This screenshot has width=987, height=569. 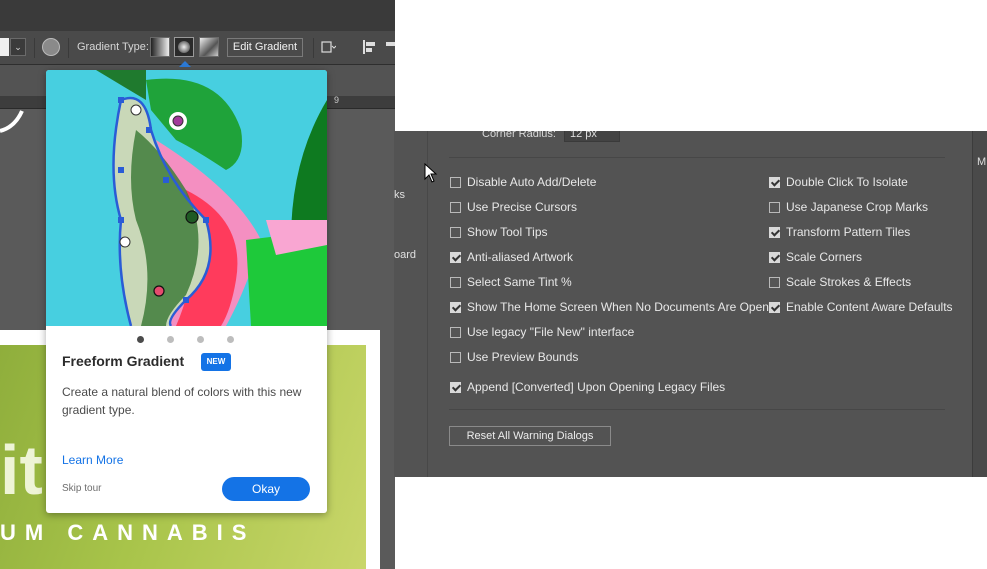 What do you see at coordinates (18, 47) in the screenshot?
I see `fill-dropdown: ⌄` at bounding box center [18, 47].